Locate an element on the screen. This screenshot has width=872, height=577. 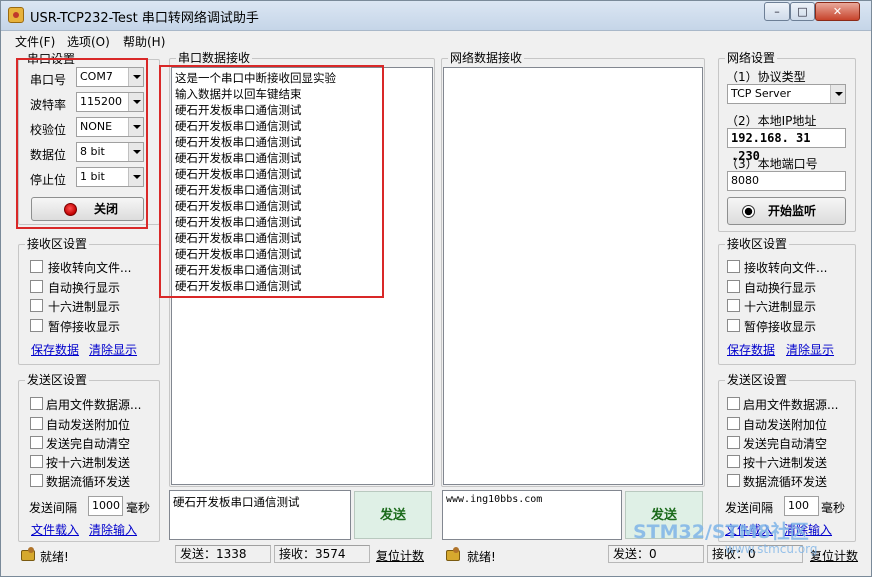
net-send-settings-title: 发送区设置 is located at coordinates (757, 380).